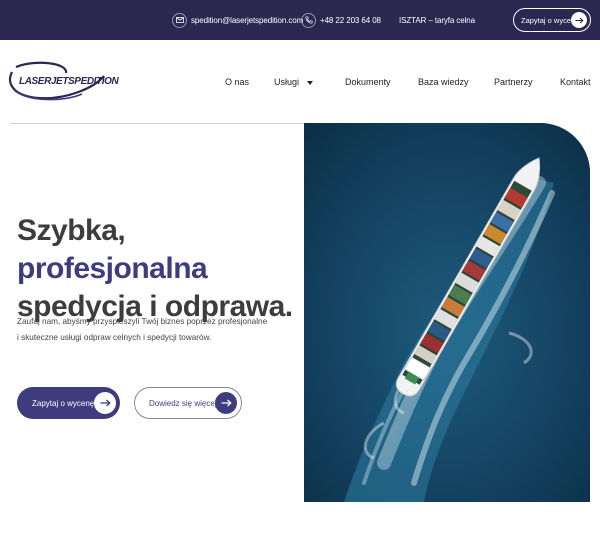 Image resolution: width=600 pixels, height=560 pixels. I want to click on nav-uslugi-label: Usługi, so click(287, 82).